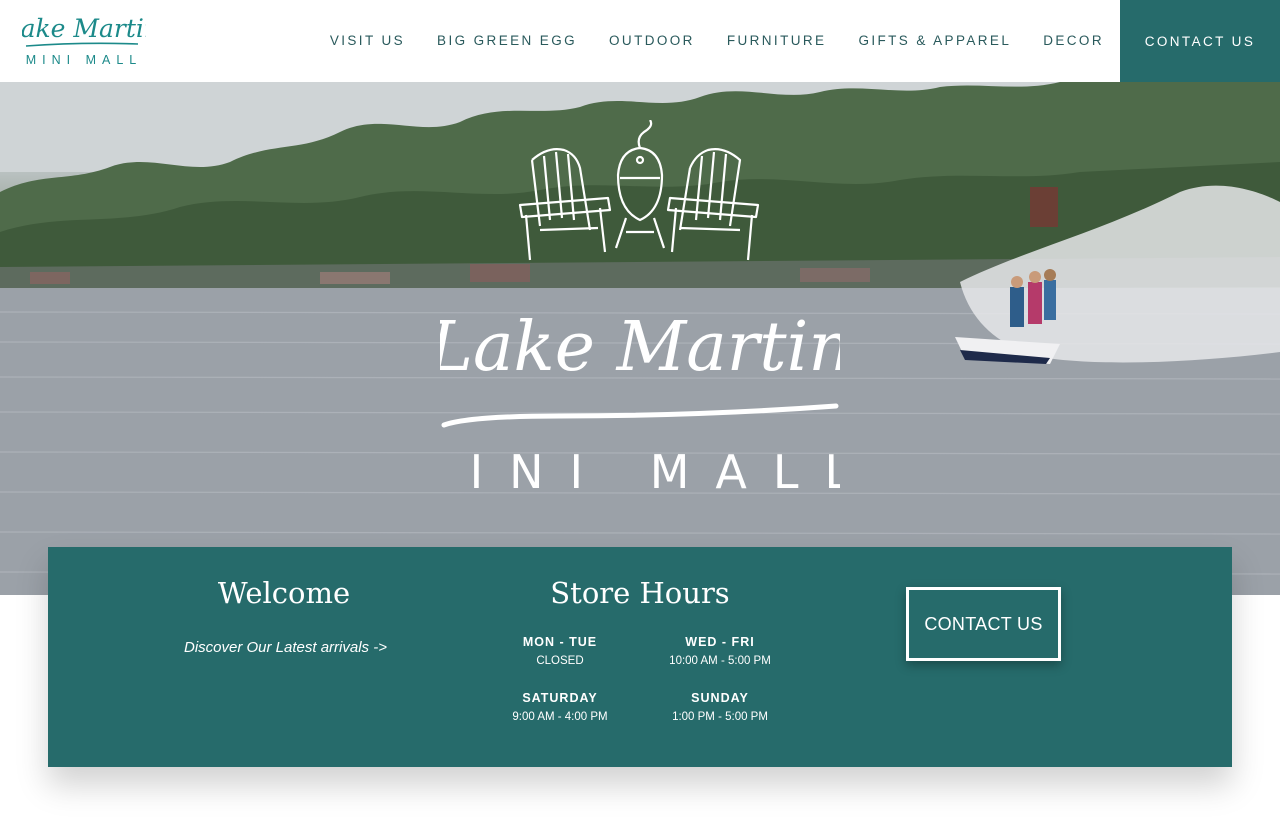 The image size is (1280, 820). Describe the element at coordinates (640, 347) in the screenshot. I see `hero-title-script: Lake Martin` at that location.